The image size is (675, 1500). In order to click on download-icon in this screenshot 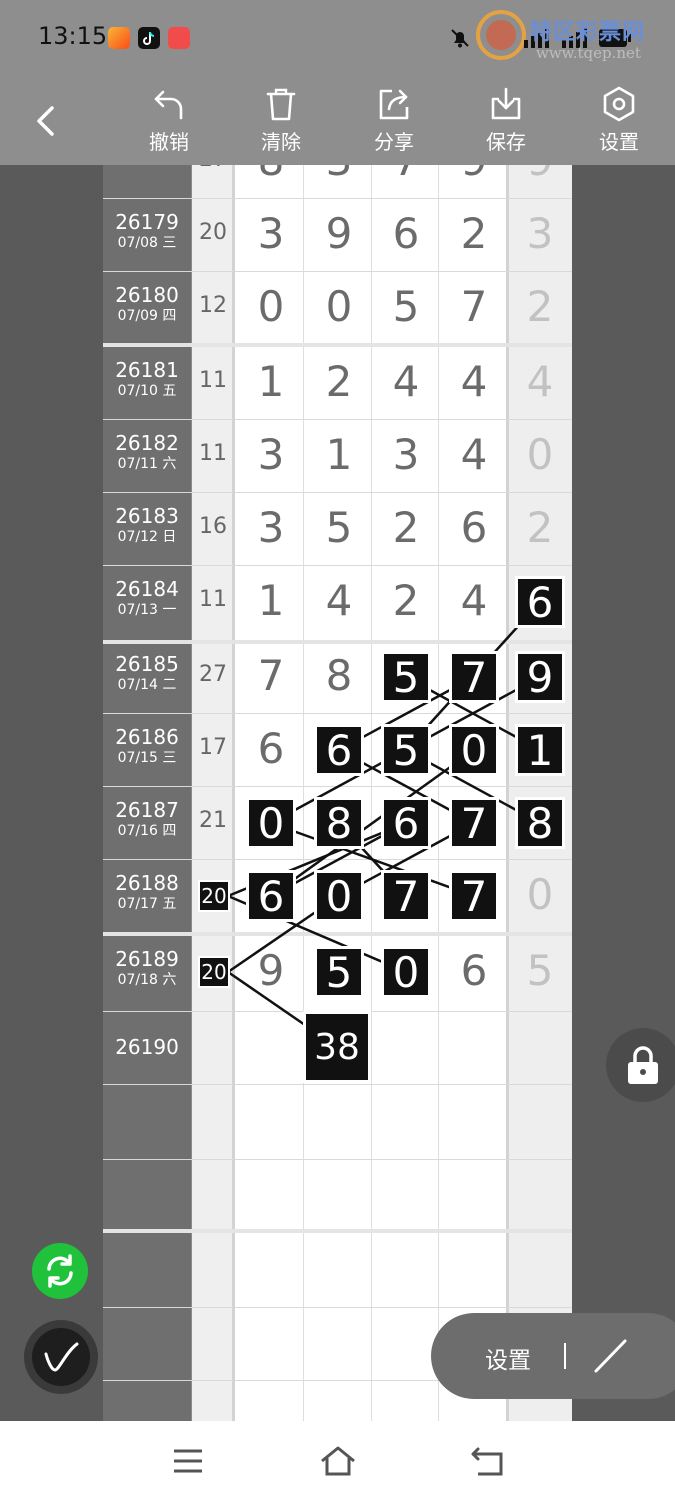, I will do `click(506, 103)`.